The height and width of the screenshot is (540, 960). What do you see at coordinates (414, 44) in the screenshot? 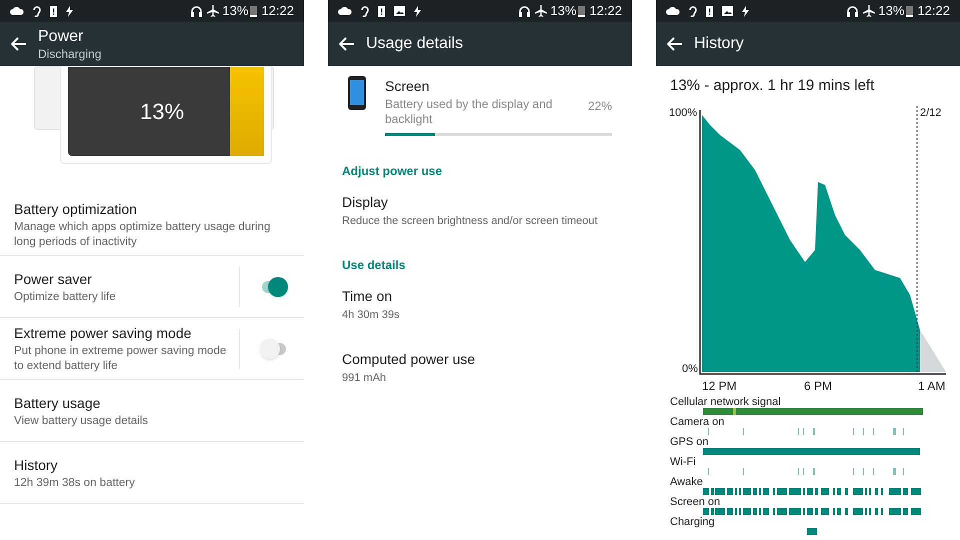
I see `screen-title: Usage details` at bounding box center [414, 44].